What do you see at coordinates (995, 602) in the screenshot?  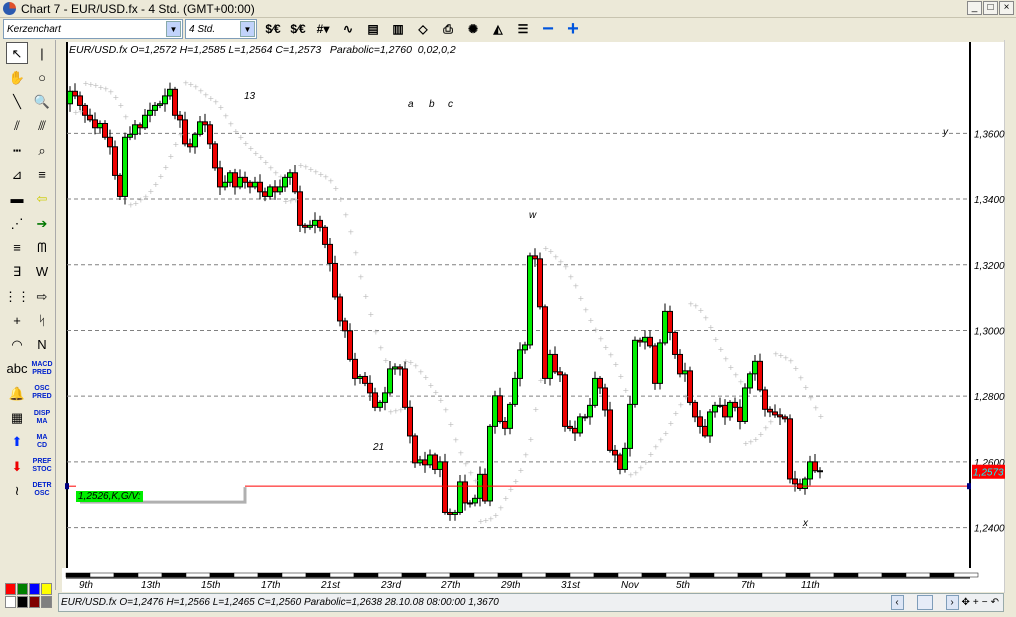 I see `undo-icon: ↶` at bounding box center [995, 602].